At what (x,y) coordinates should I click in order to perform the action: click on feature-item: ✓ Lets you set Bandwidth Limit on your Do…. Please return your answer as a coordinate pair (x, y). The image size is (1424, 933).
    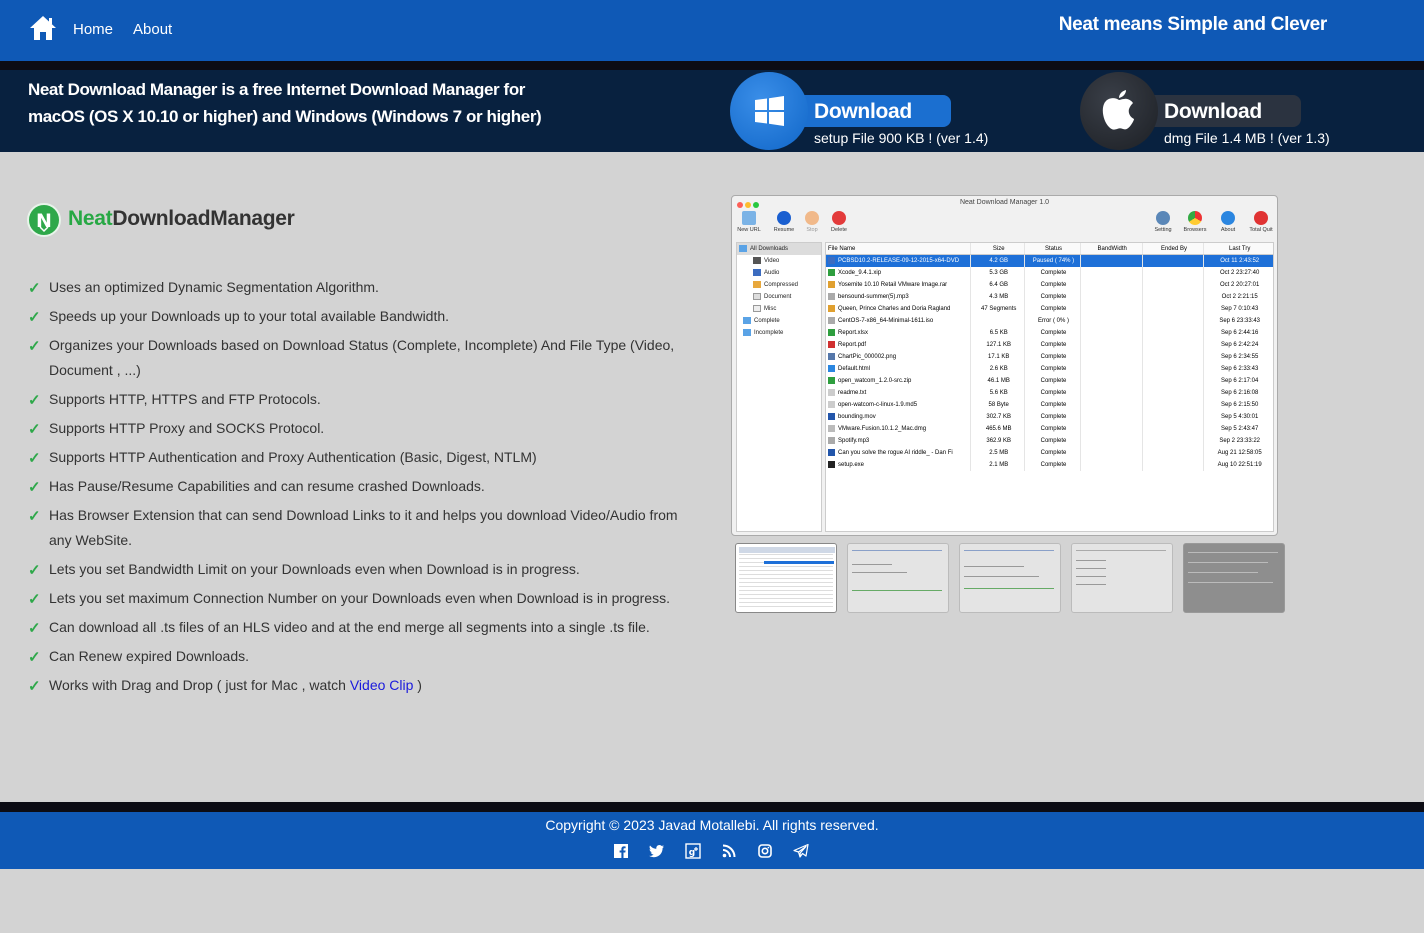
    Looking at the image, I should click on (358, 569).